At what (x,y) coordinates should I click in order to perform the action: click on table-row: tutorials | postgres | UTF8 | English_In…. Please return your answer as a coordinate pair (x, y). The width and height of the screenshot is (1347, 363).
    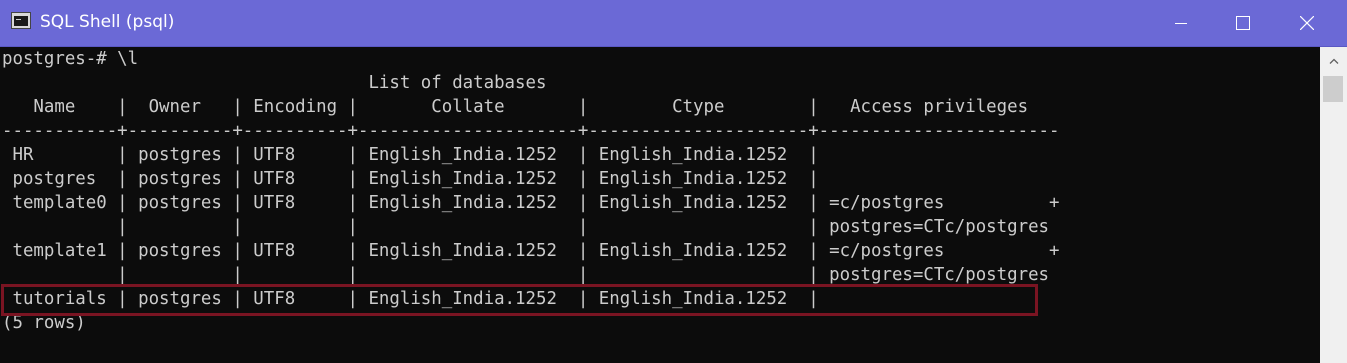
    Looking at the image, I should click on (410, 299).